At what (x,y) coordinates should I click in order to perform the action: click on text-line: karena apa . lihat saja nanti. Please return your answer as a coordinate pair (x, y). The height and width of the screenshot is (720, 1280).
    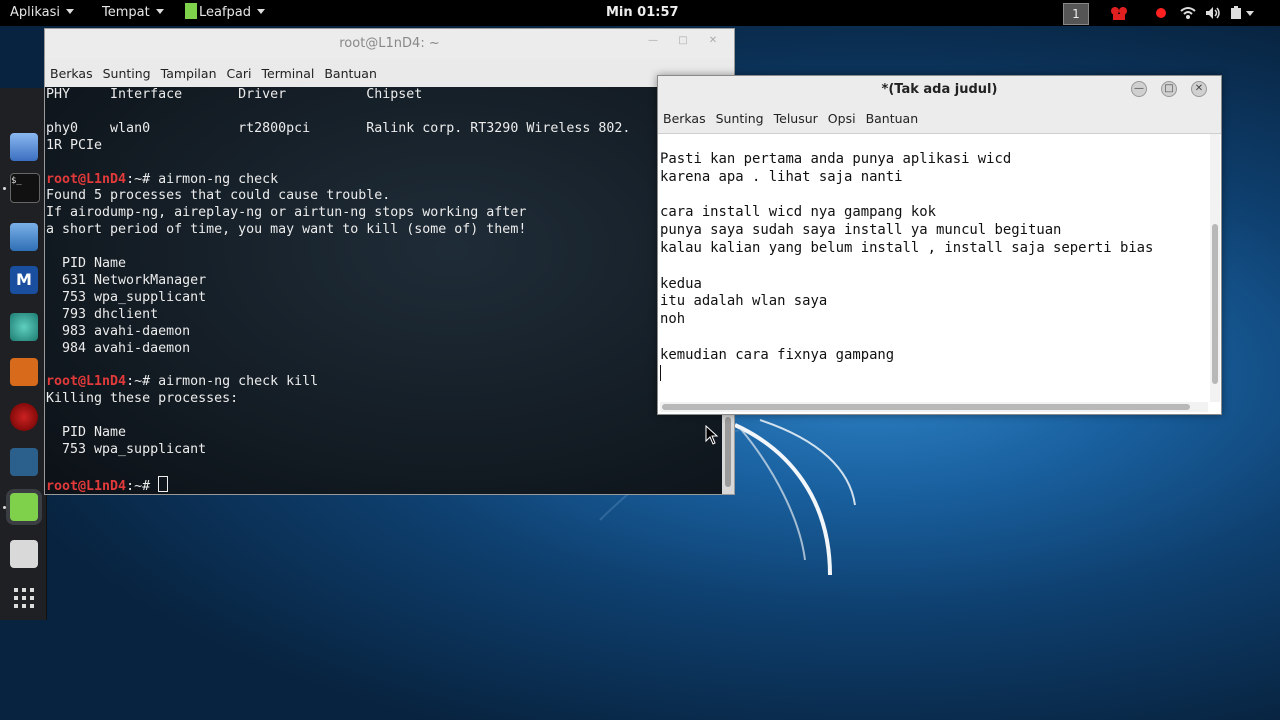
    Looking at the image, I should click on (781, 176).